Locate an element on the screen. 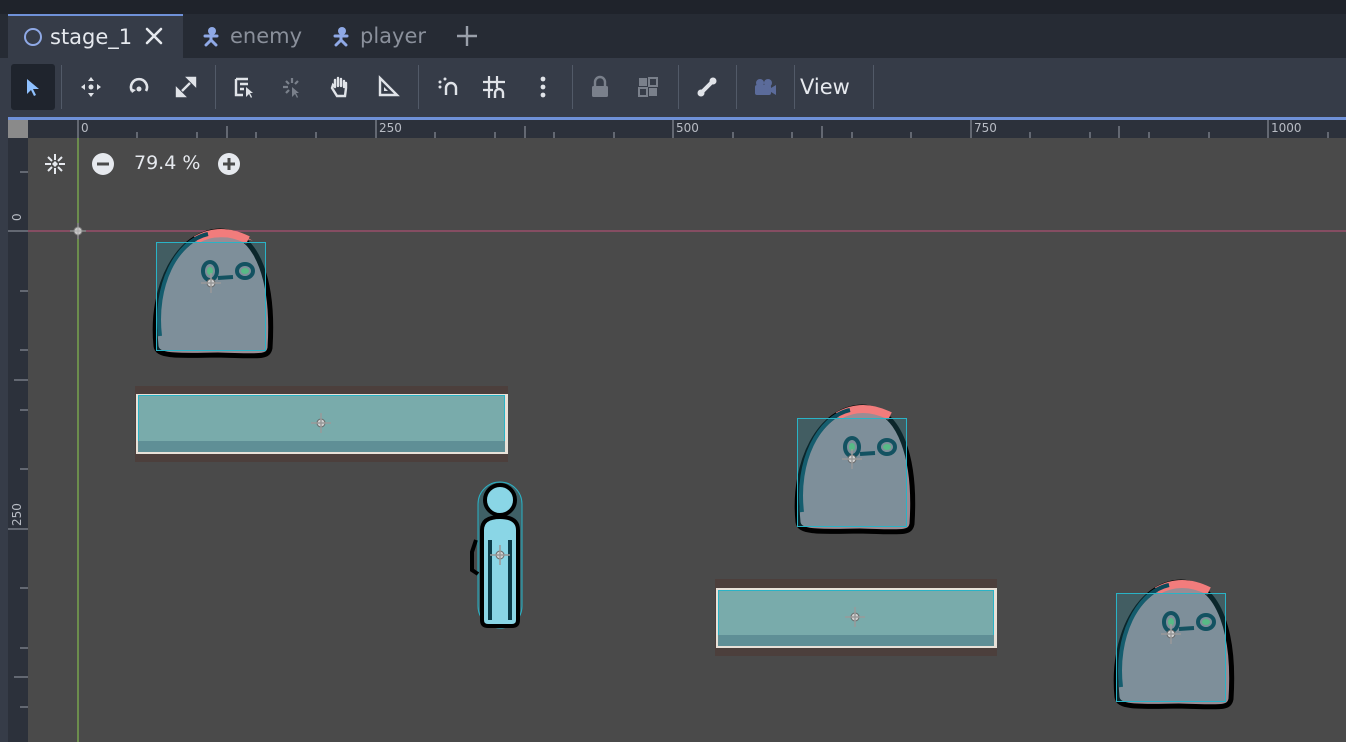 The height and width of the screenshot is (742, 1346). tab-label: enemy is located at coordinates (266, 36).